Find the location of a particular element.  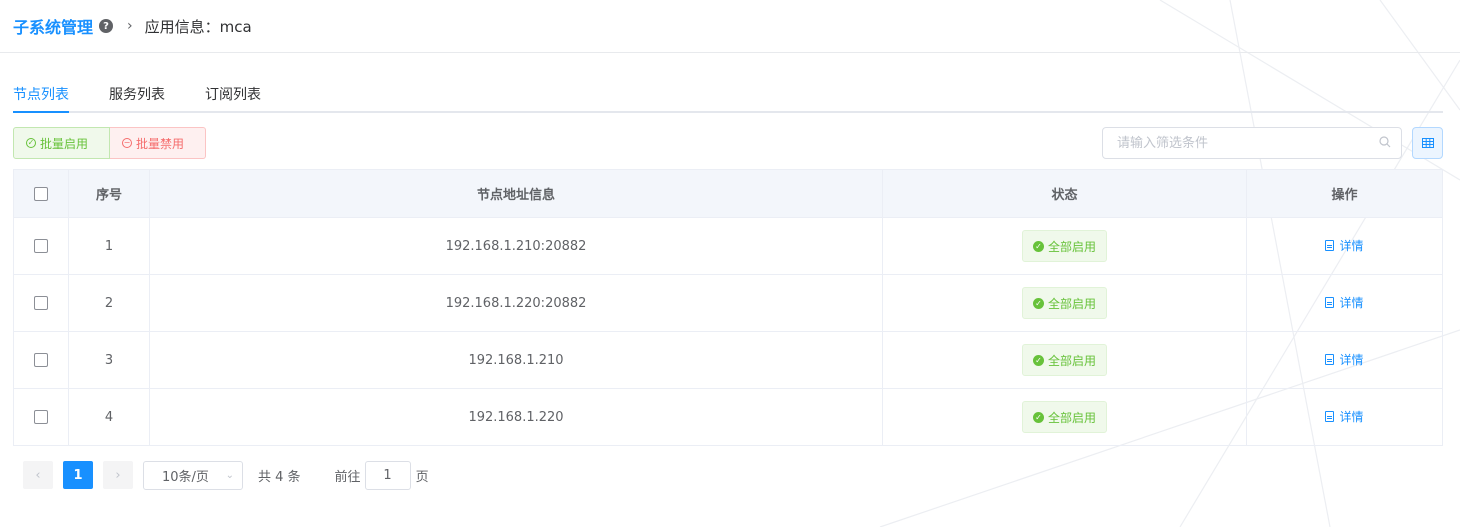

batch-disable-button: − 批量禁用 is located at coordinates (158, 143).